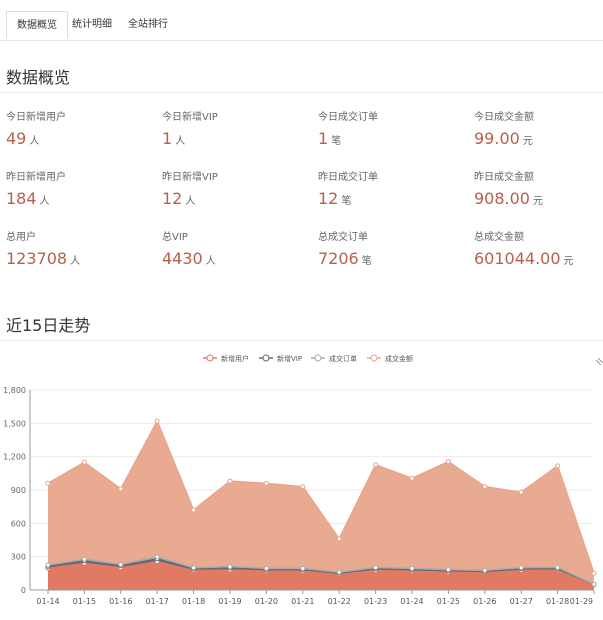  I want to click on overview-title: 数据概览, so click(38, 77).